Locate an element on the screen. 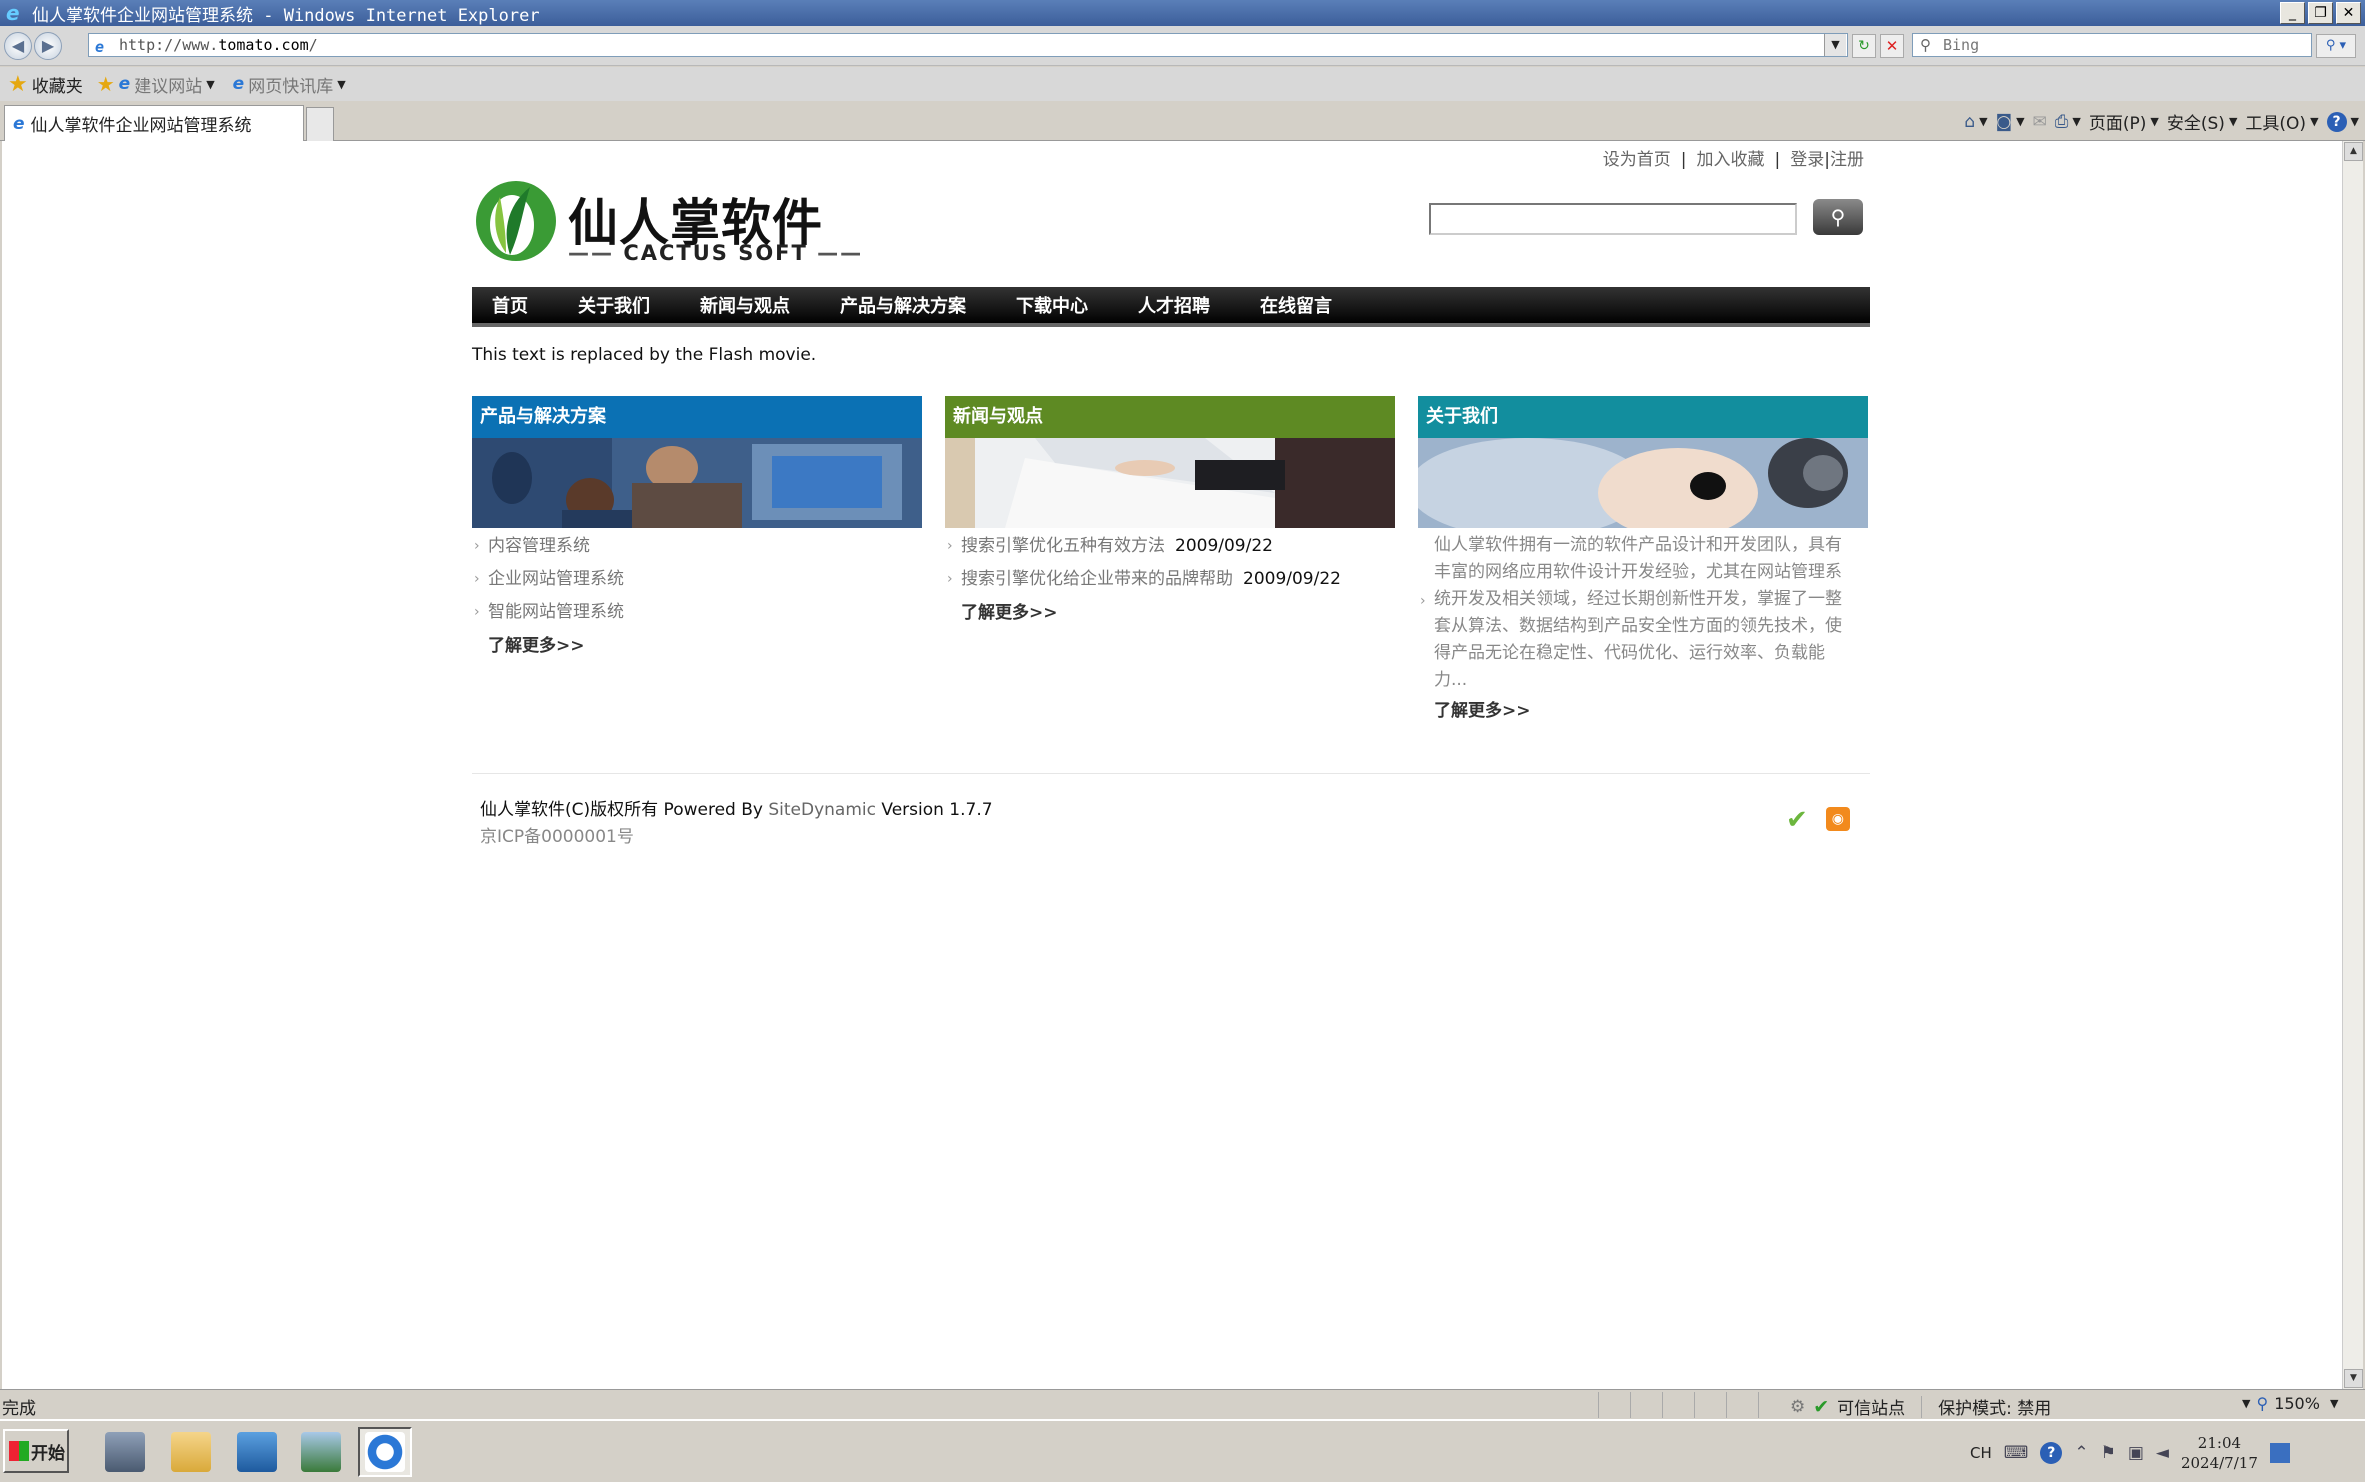 The width and height of the screenshot is (2365, 1482). list-item: 内容管理系统 is located at coordinates (697, 546).